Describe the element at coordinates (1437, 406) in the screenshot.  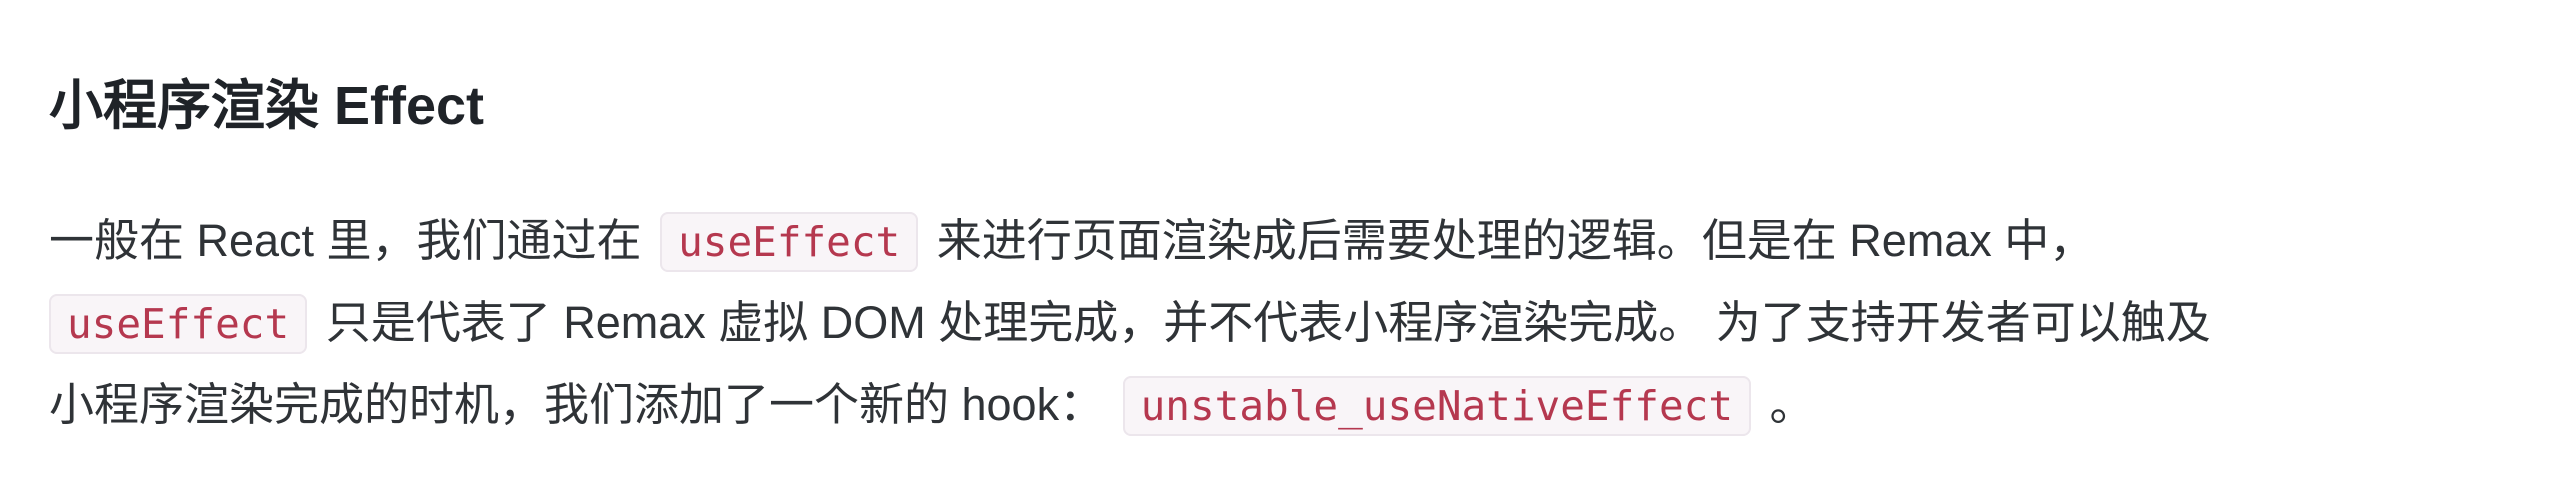
I see `inline-code: unstable_useNativeEffect` at that location.